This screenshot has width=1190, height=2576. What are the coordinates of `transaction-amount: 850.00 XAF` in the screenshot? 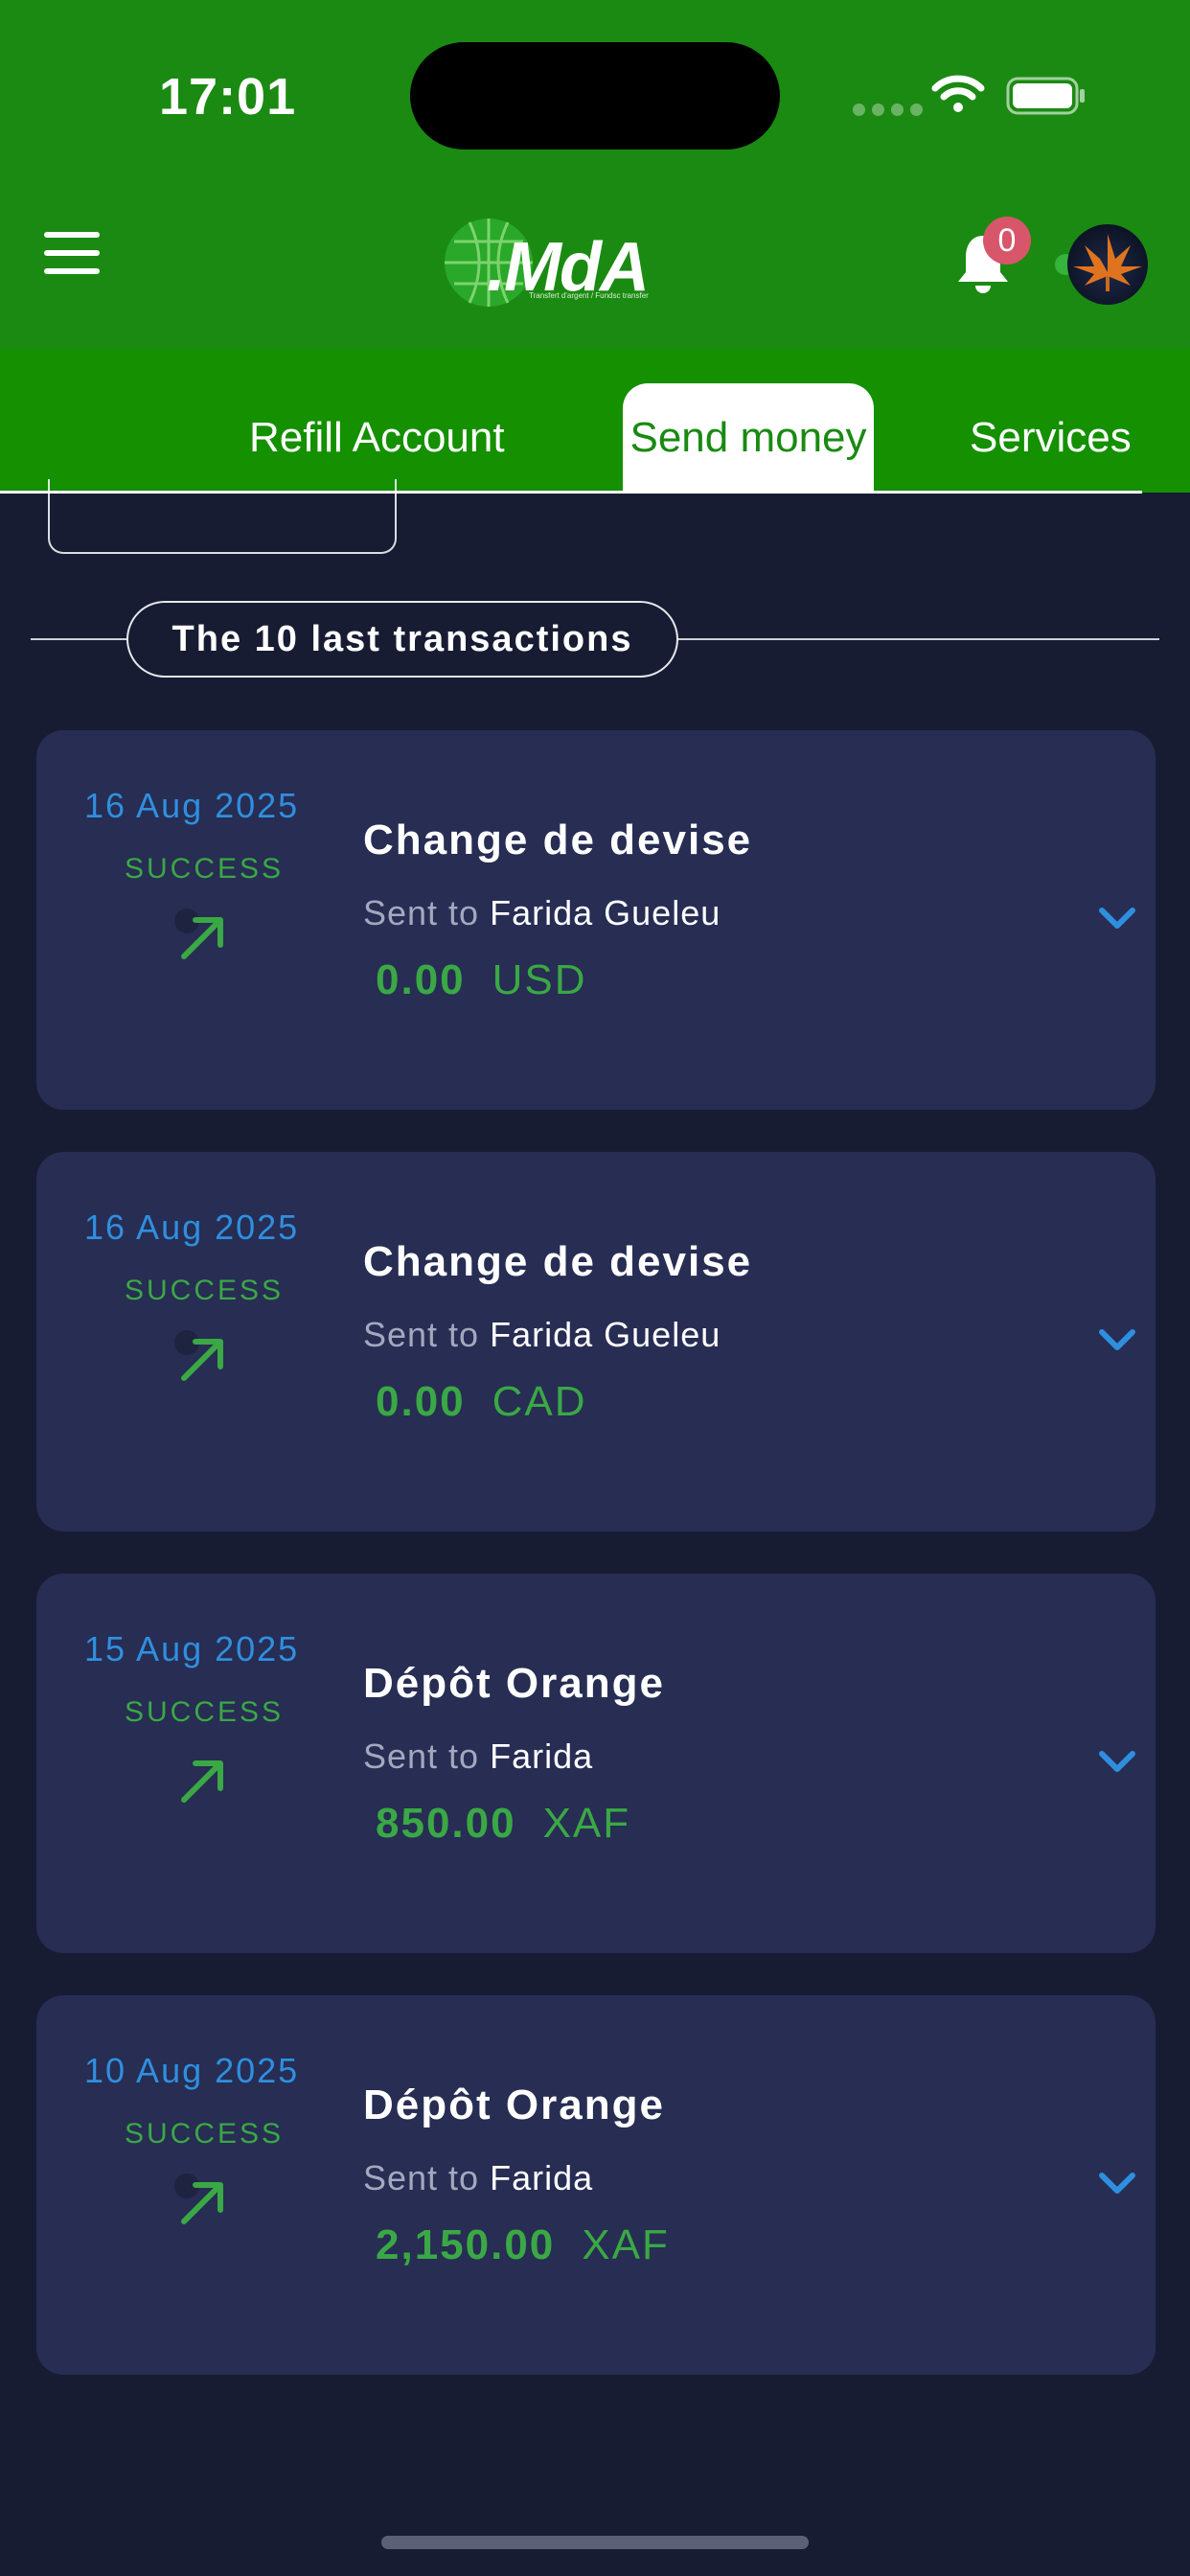 It's located at (503, 1824).